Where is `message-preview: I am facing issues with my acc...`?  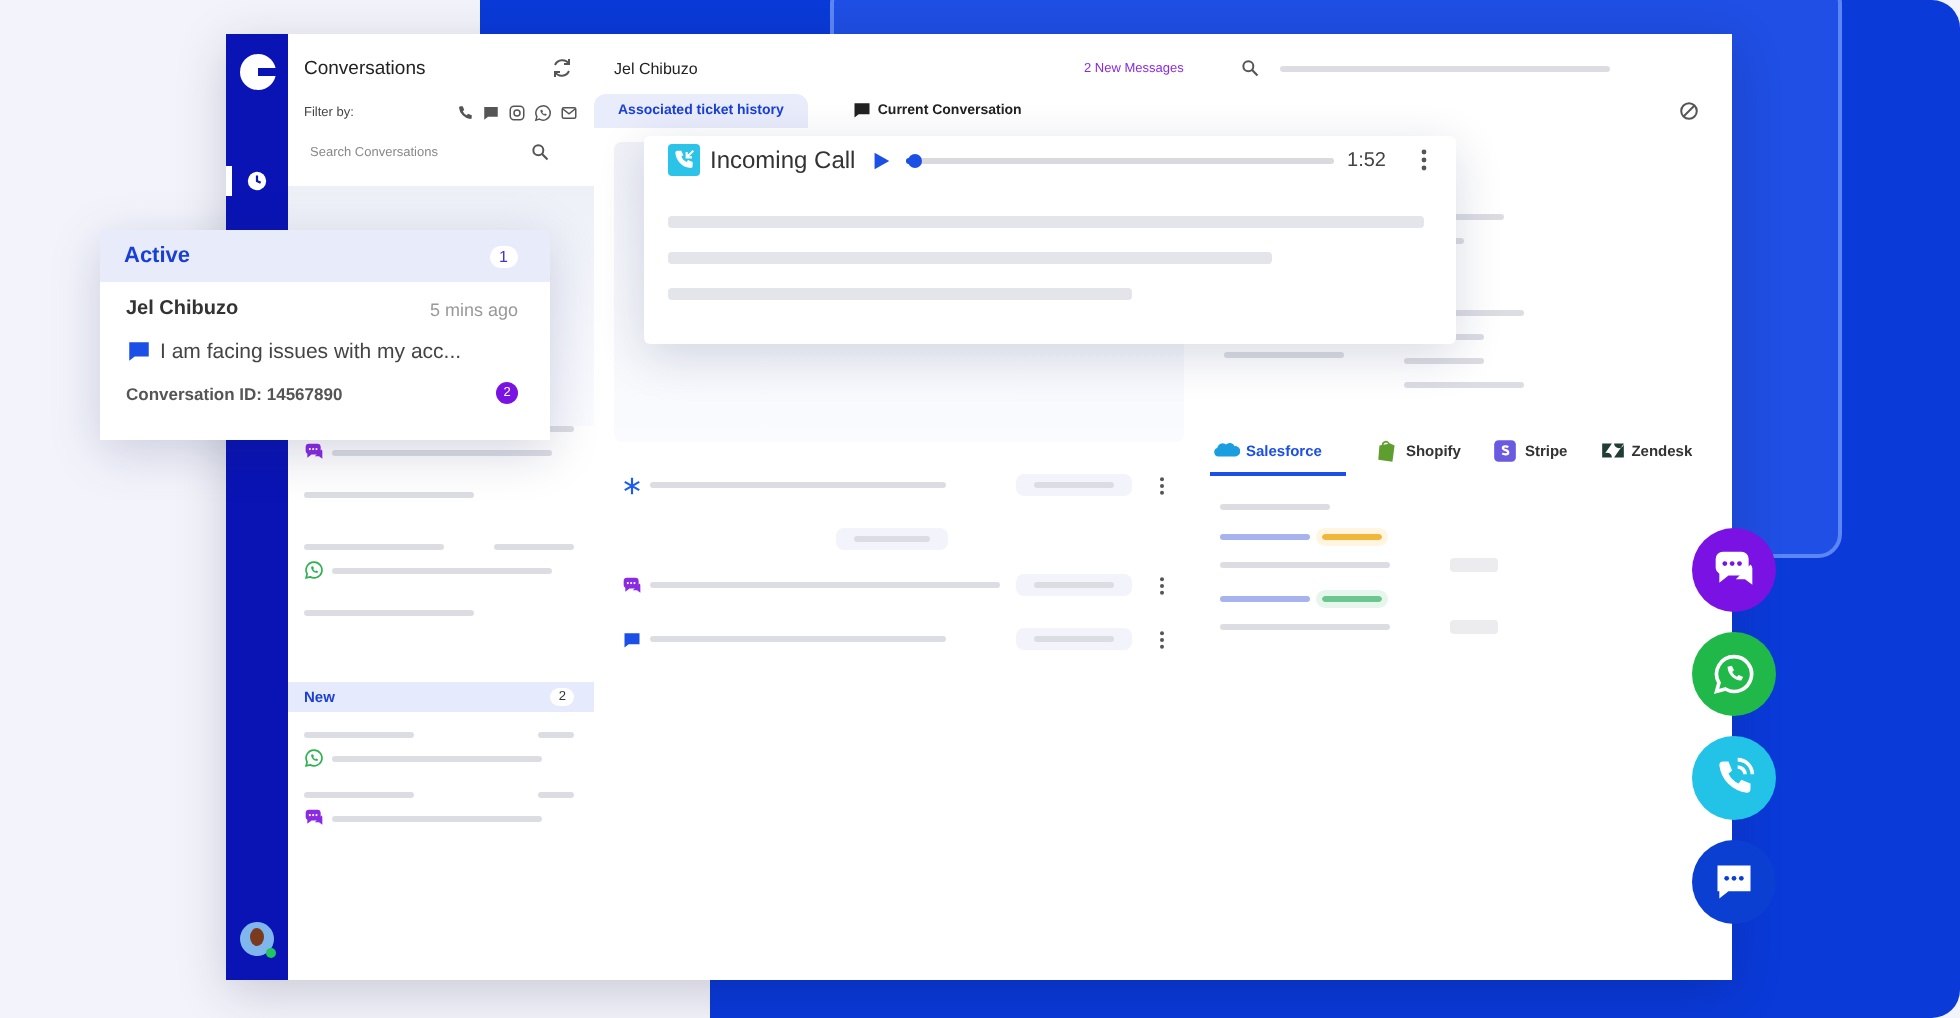
message-preview: I am facing issues with my acc... is located at coordinates (311, 351).